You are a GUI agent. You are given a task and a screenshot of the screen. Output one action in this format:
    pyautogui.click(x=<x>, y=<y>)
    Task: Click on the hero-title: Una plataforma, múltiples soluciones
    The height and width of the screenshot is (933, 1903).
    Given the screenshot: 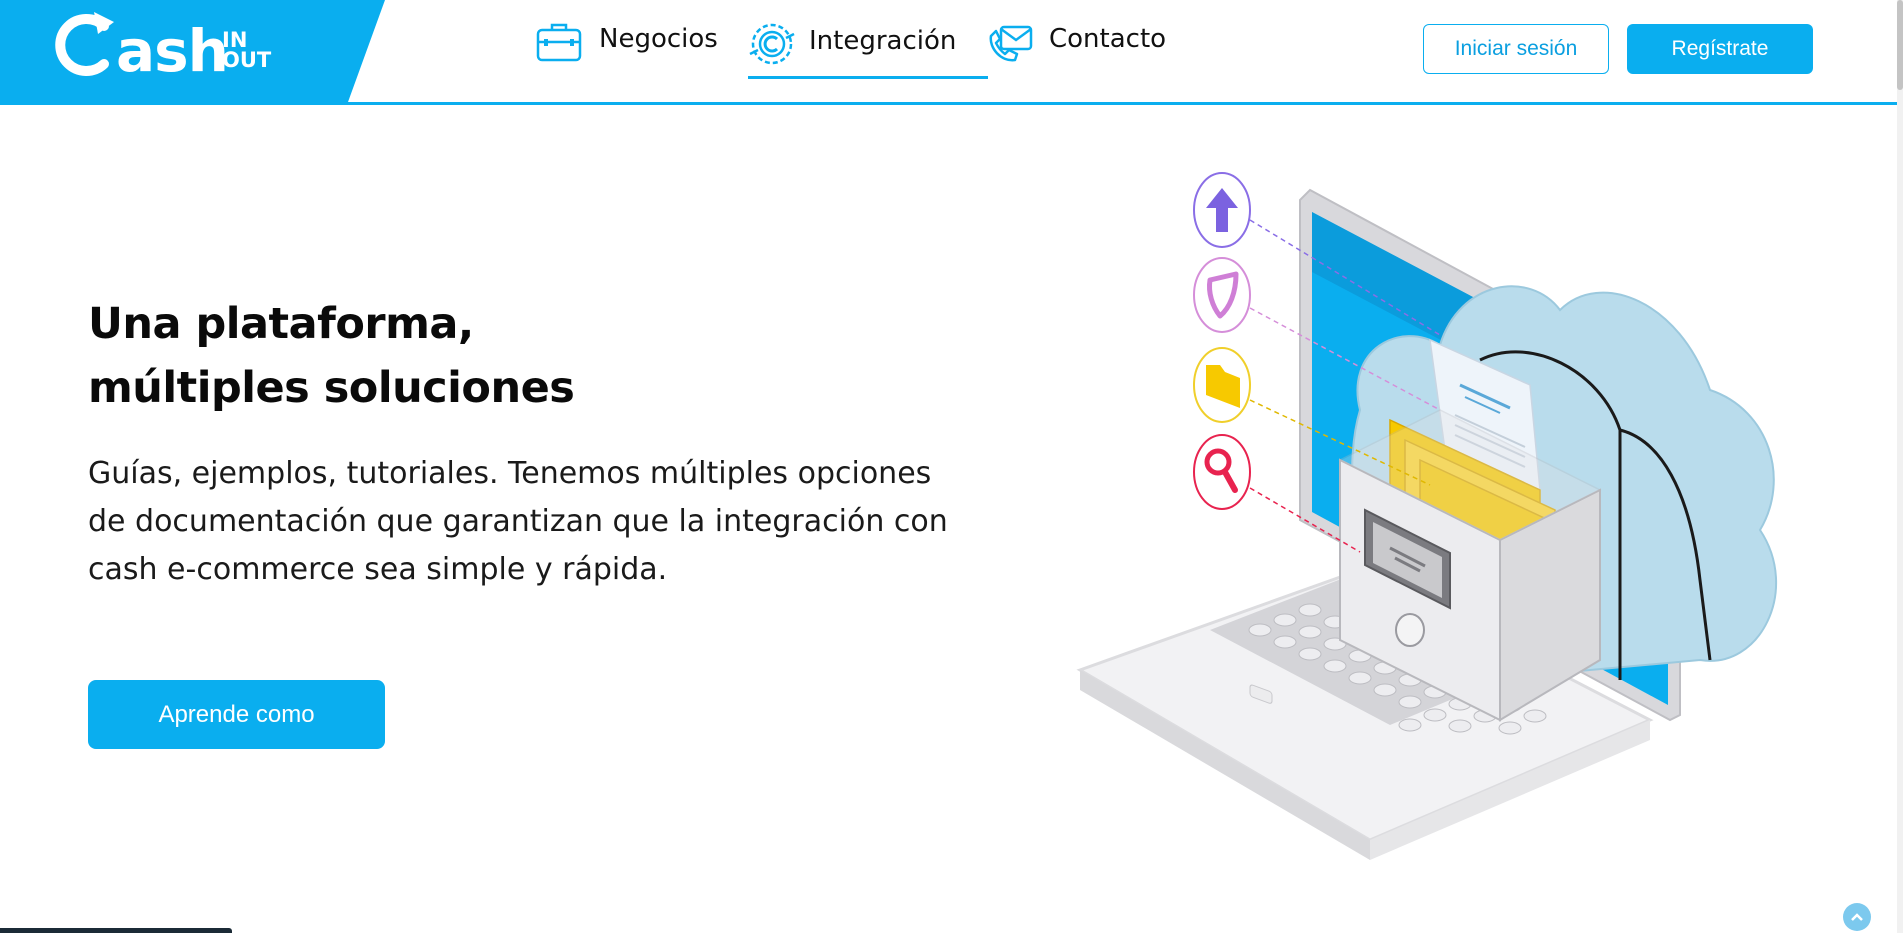 What is the action you would take?
    pyautogui.click(x=468, y=356)
    